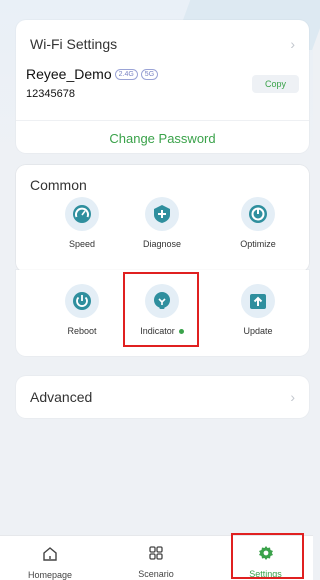  I want to click on optimize-label: Optimize, so click(258, 244).